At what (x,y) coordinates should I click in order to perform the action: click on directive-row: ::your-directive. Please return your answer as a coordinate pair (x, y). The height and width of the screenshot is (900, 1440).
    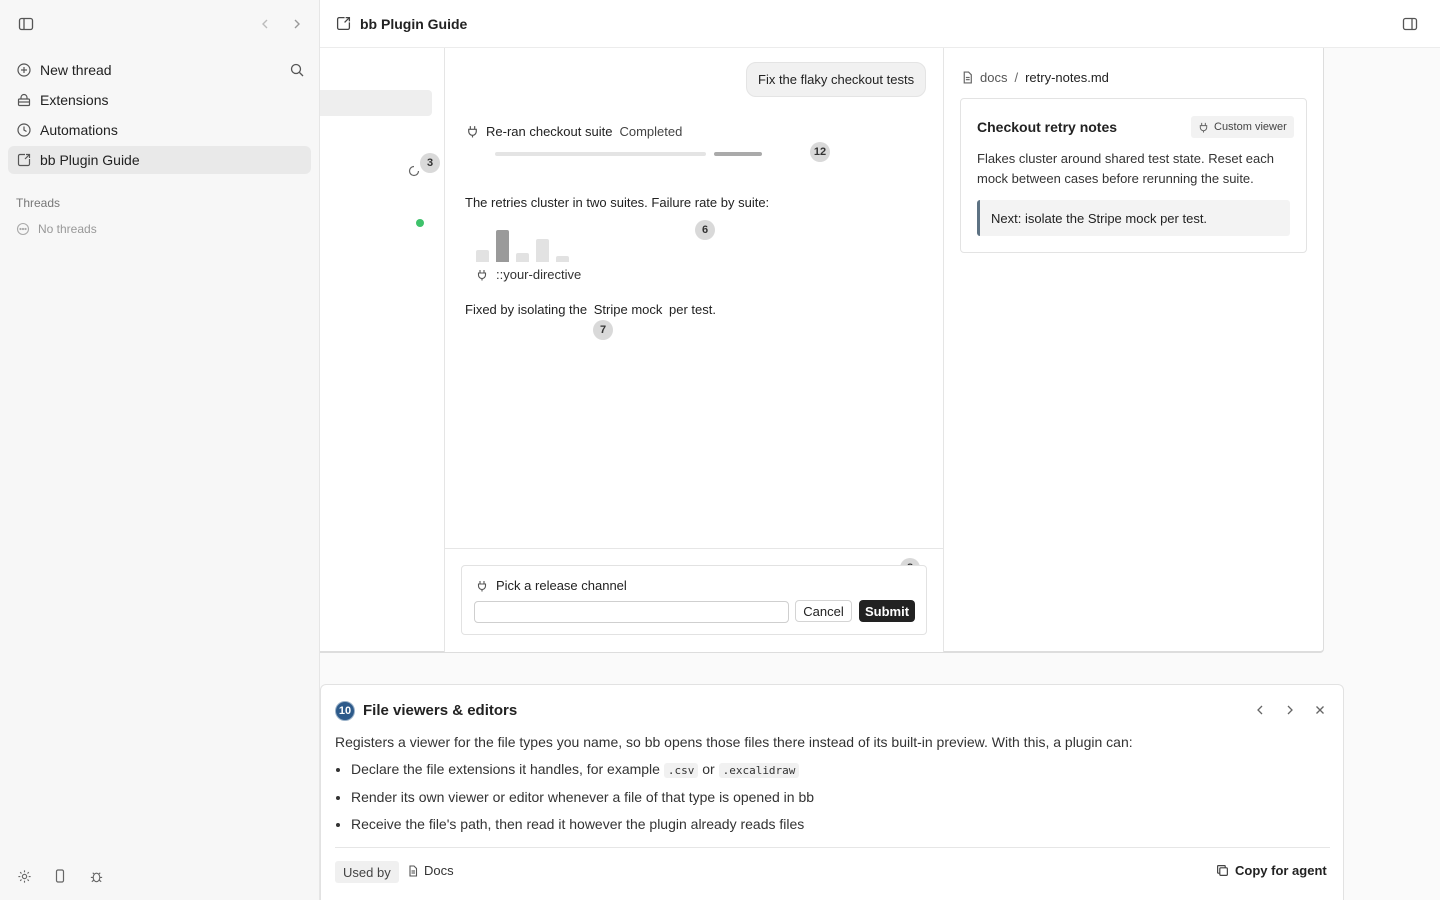
    Looking at the image, I should click on (528, 274).